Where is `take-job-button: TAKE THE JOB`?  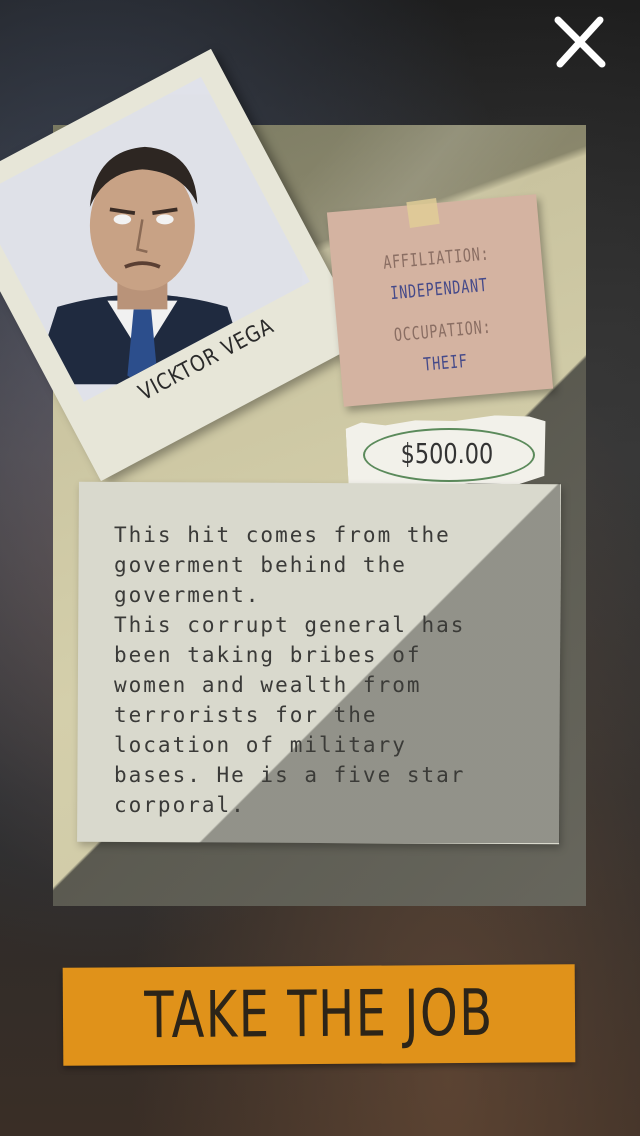
take-job-button: TAKE THE JOB is located at coordinates (319, 1015).